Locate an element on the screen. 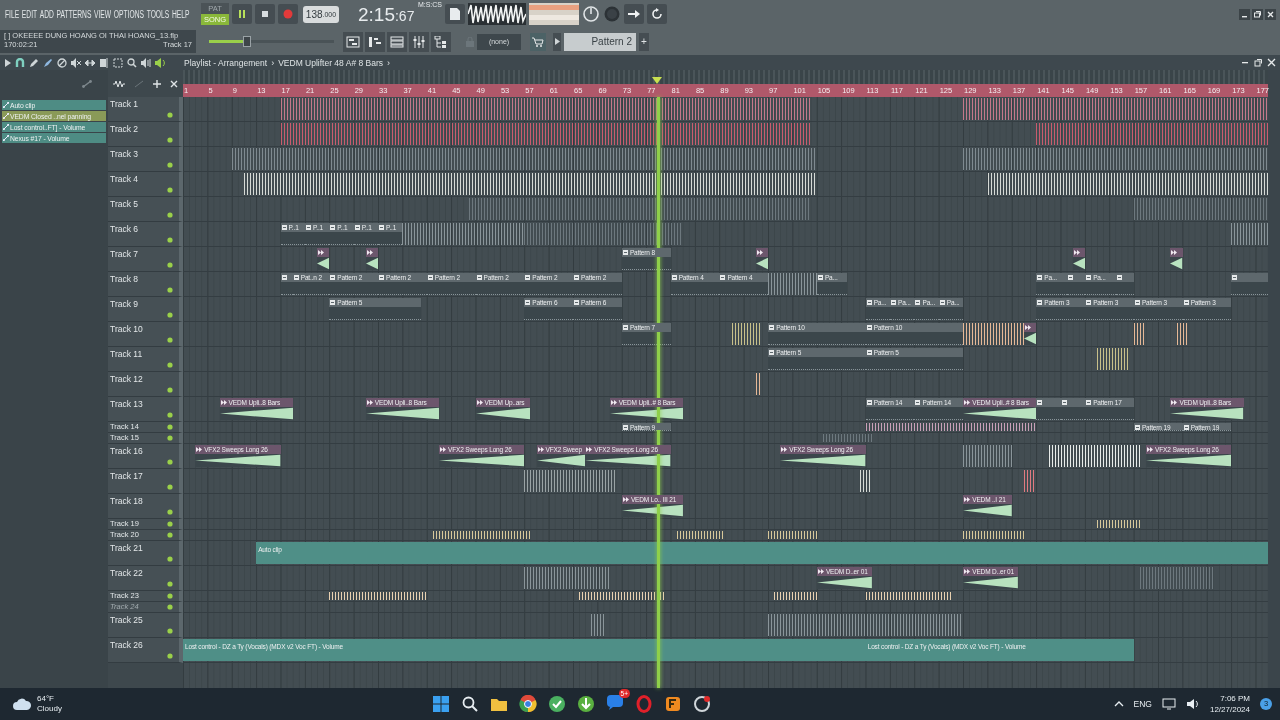 Image resolution: width=1280 pixels, height=720 pixels. select-icon is located at coordinates (118, 62).